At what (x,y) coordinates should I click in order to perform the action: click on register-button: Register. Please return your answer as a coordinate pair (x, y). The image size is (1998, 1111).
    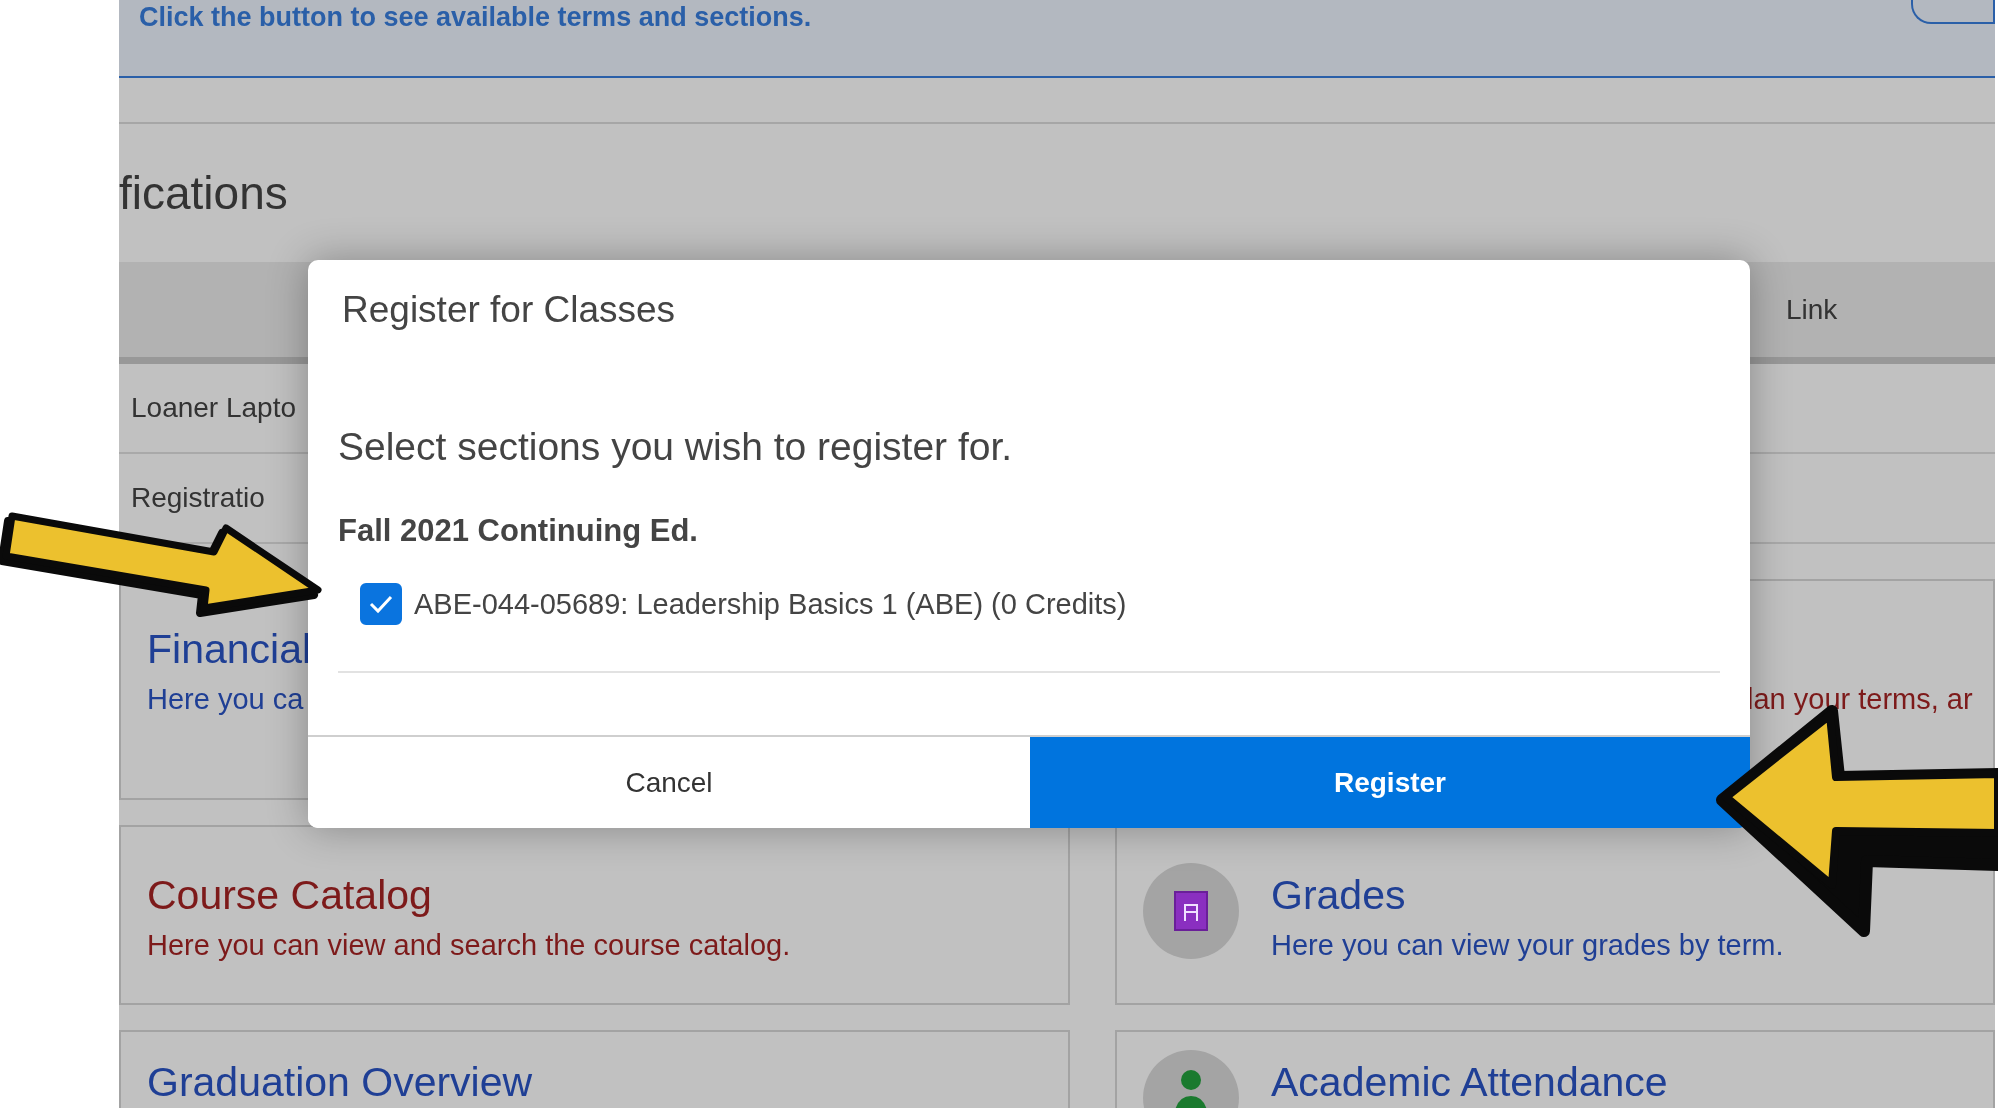
    Looking at the image, I should click on (1390, 782).